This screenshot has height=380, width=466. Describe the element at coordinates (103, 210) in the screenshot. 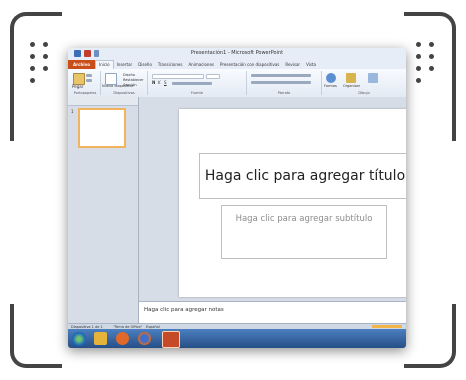

I see `slide-thumbnail-pane: 1` at that location.